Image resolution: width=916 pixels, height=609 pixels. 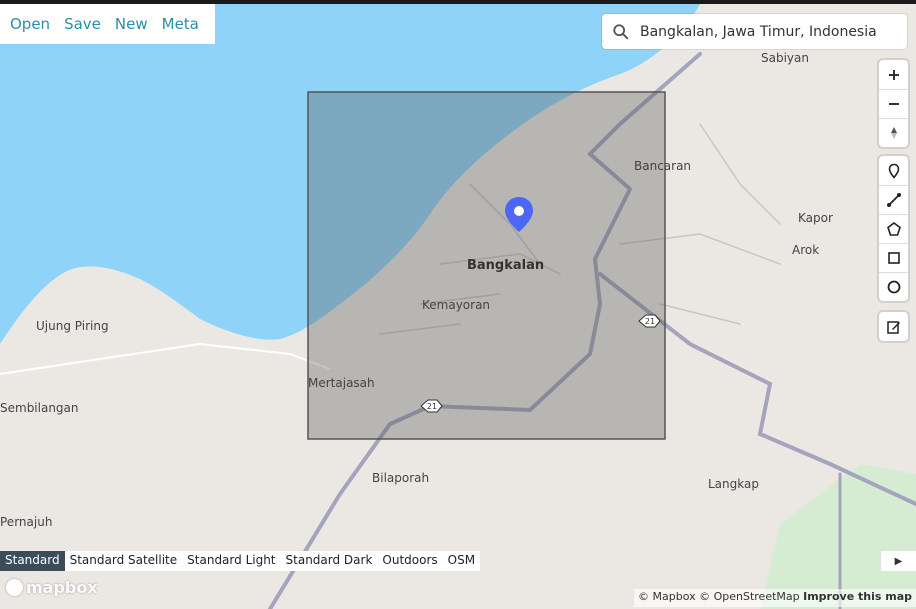 I want to click on compass-icon, so click(x=893, y=133).